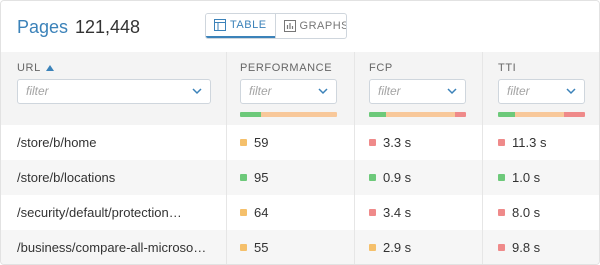  Describe the element at coordinates (289, 26) in the screenshot. I see `bar-chart-icon` at that location.